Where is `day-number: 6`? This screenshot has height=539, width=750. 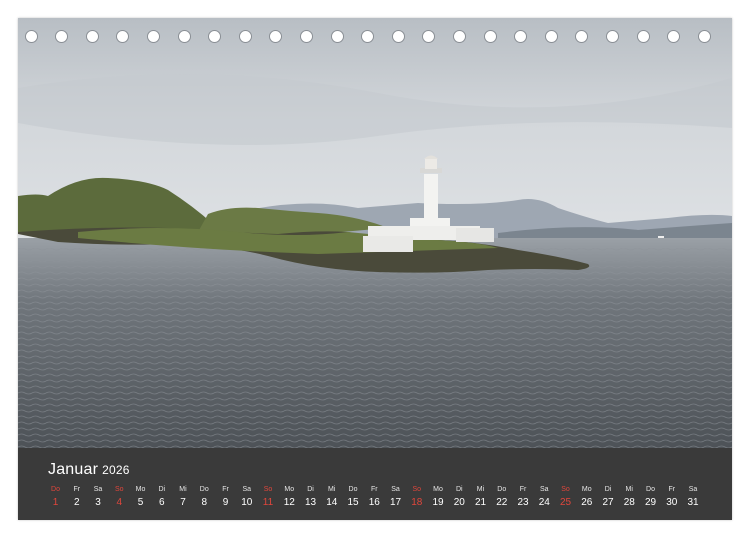
day-number: 6 is located at coordinates (161, 502).